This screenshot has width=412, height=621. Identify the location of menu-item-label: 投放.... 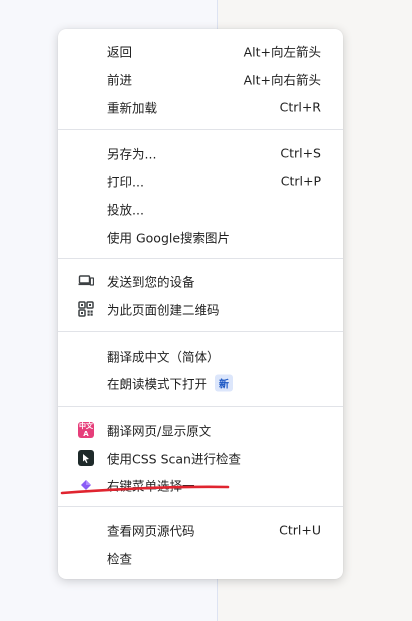
(125, 210).